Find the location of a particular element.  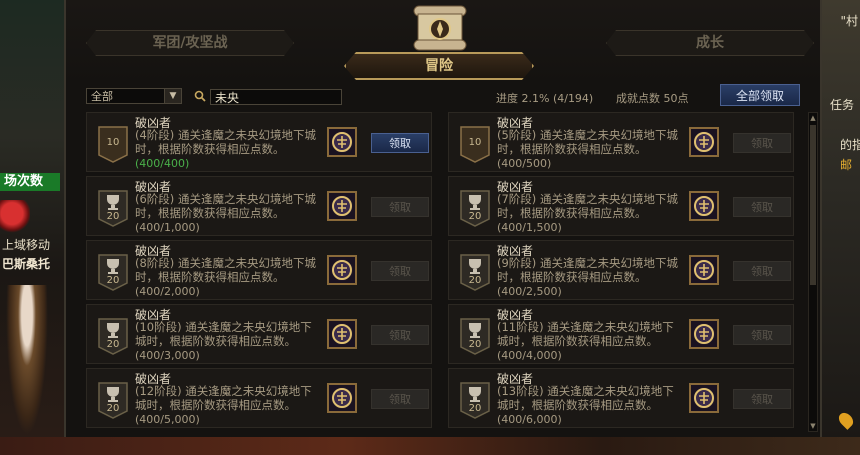

achievement-progress: (400/500) is located at coordinates (524, 163).